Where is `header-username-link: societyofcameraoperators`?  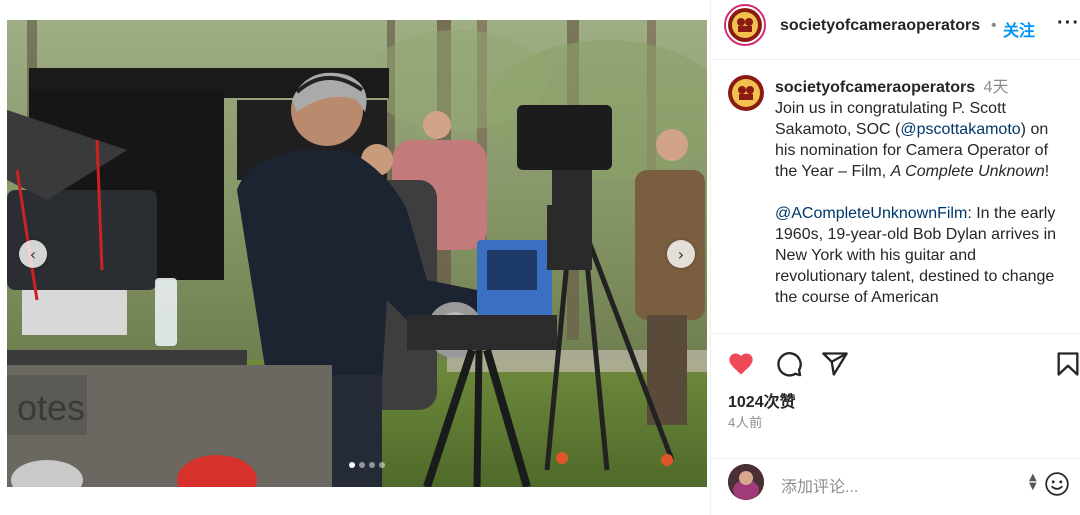 header-username-link: societyofcameraoperators is located at coordinates (880, 26).